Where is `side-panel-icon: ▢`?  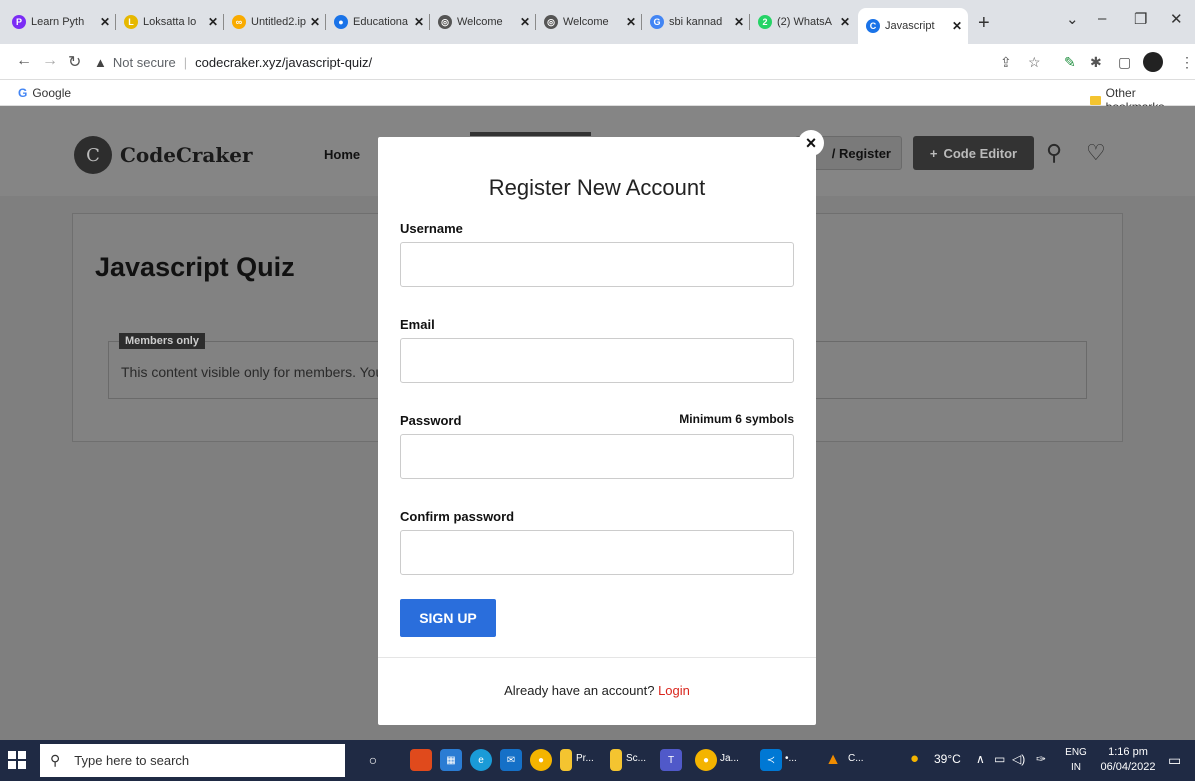 side-panel-icon: ▢ is located at coordinates (1124, 62).